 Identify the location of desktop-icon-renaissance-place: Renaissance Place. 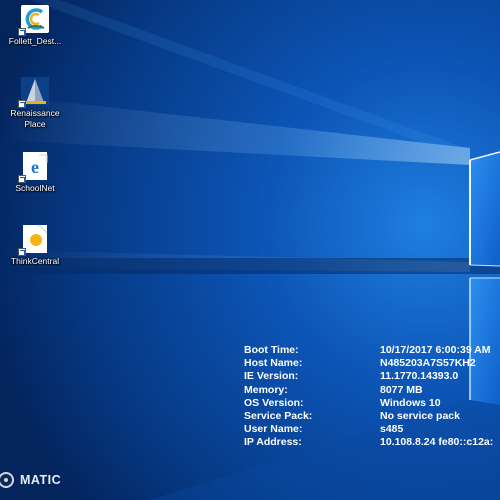
(35, 103).